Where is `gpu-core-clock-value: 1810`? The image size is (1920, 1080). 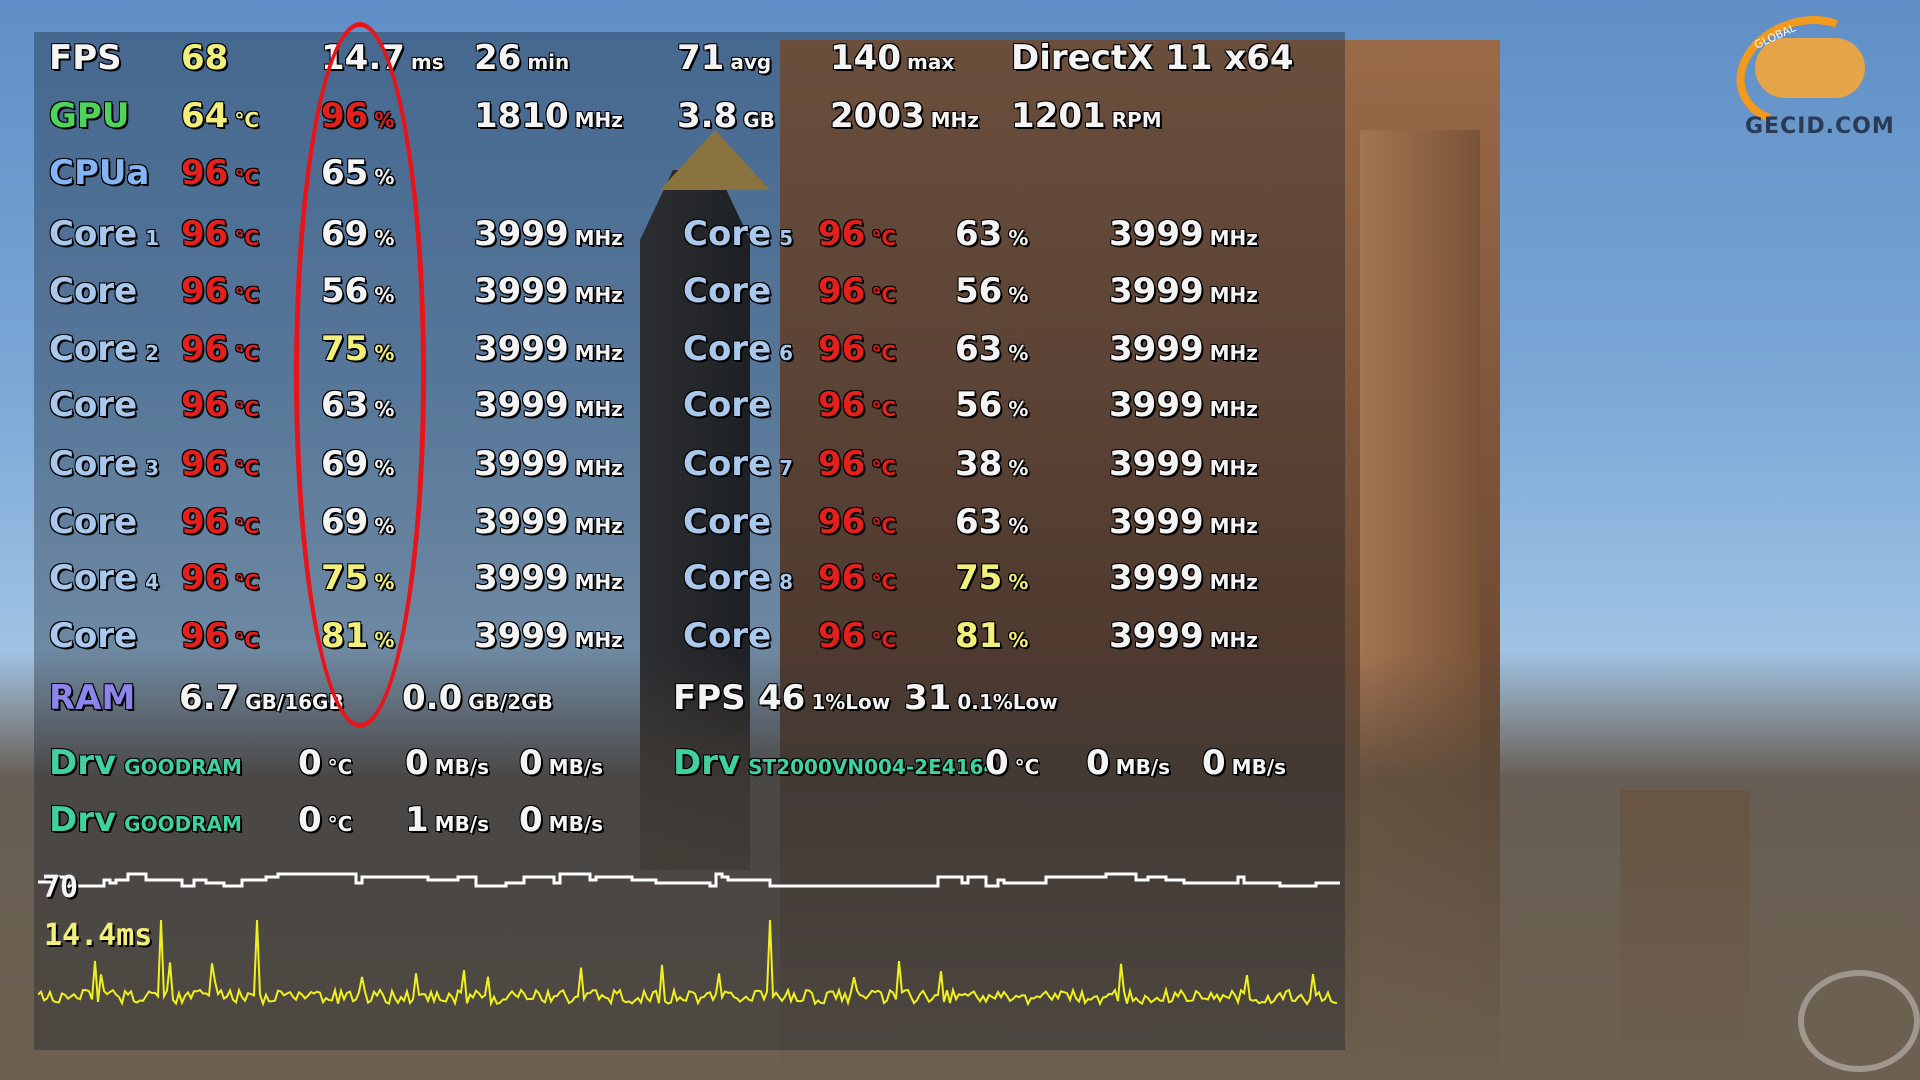
gpu-core-clock-value: 1810 is located at coordinates (521, 116).